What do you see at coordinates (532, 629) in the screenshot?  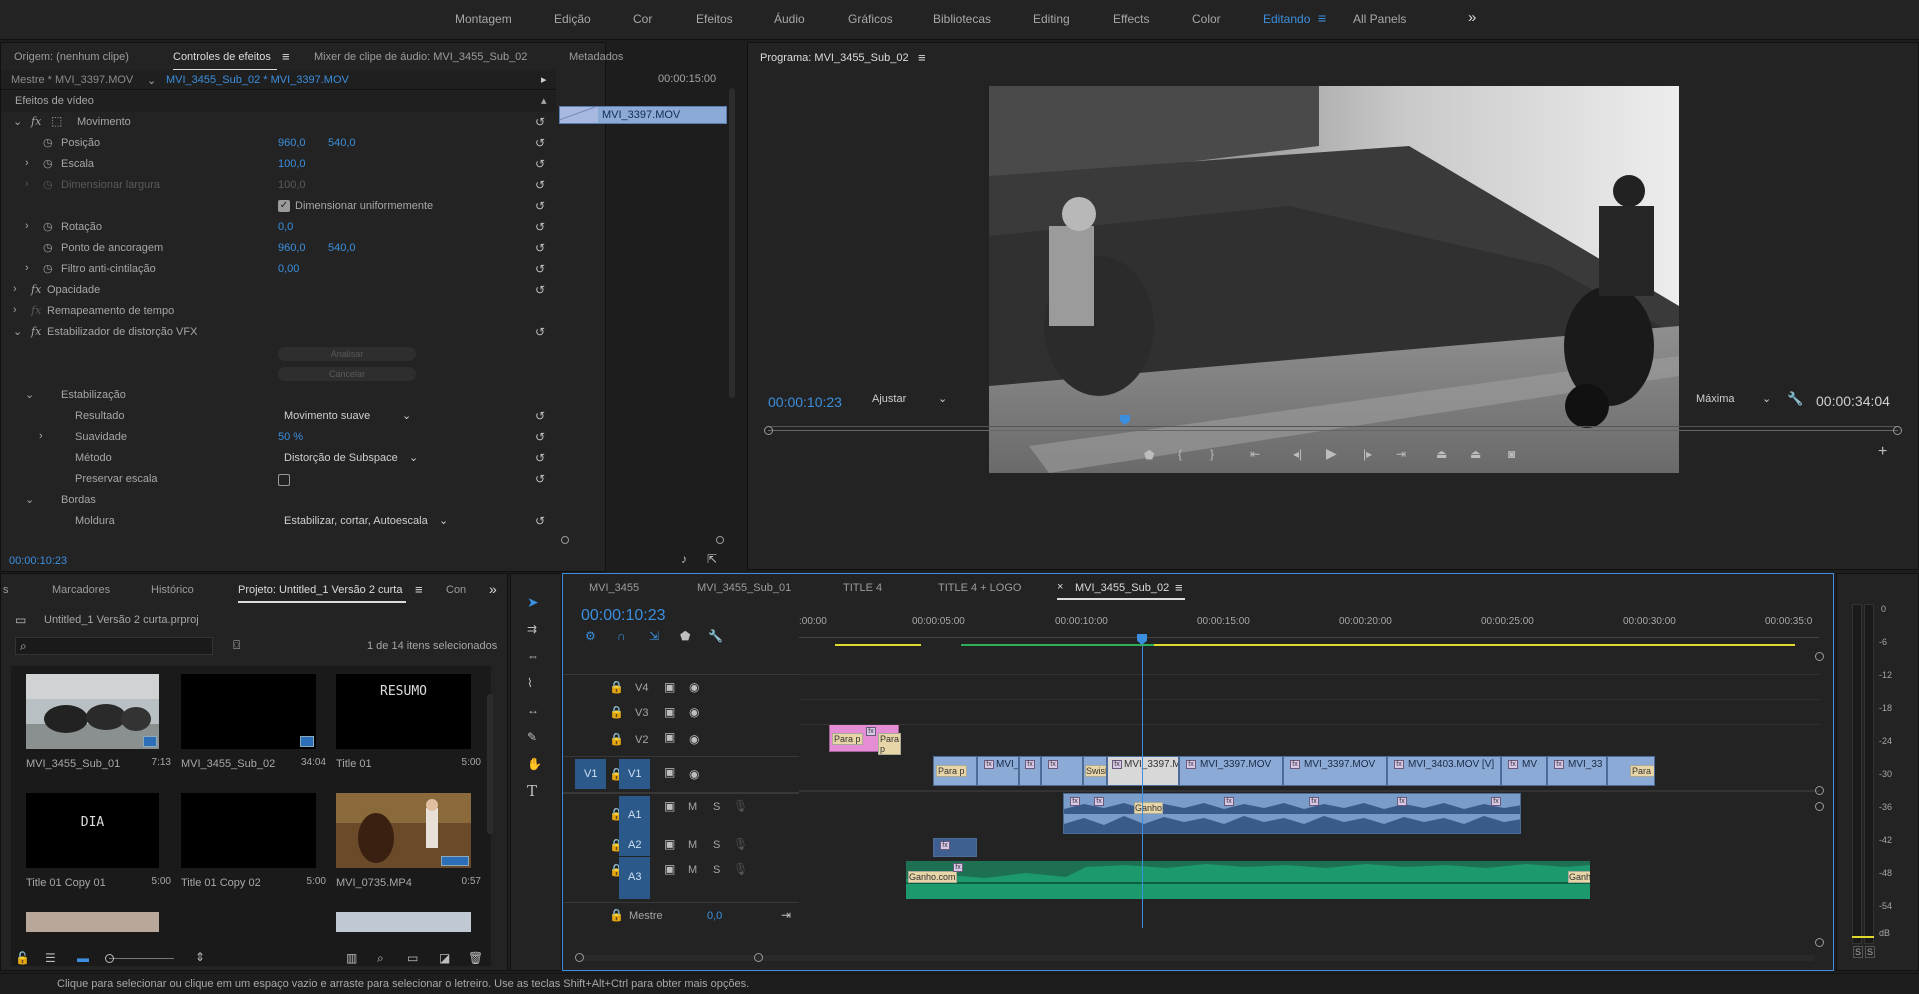 I see `track-select-tool-icon: ⇉` at bounding box center [532, 629].